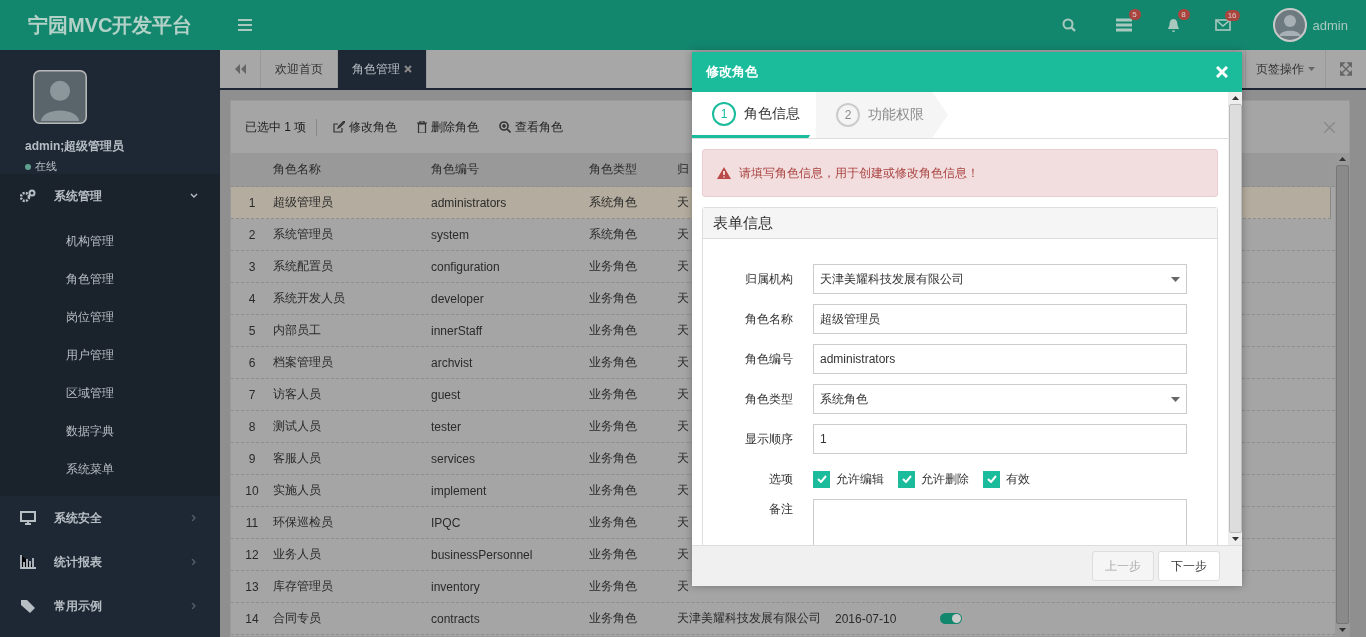 The width and height of the screenshot is (1366, 637). I want to click on table-cell: 天津美耀科技发展有限公司, so click(749, 618).